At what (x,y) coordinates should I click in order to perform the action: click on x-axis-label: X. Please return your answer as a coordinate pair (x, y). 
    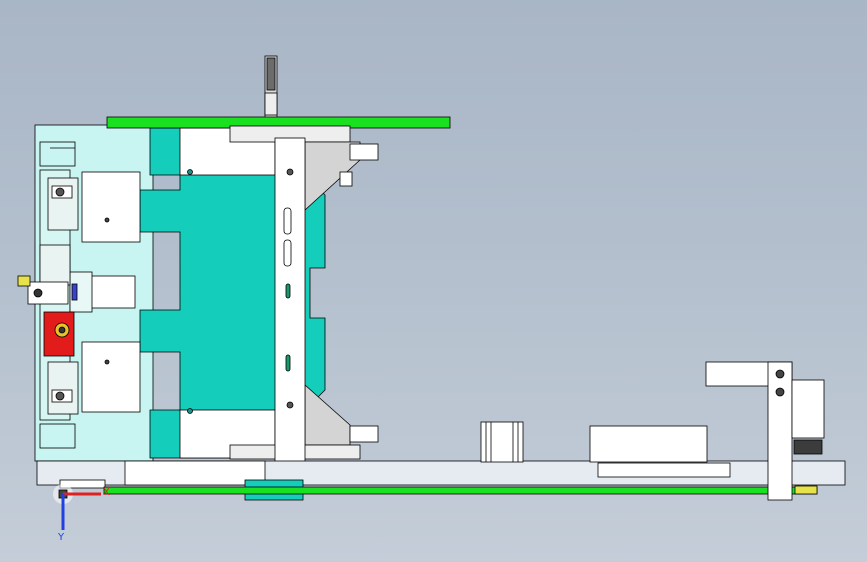
    Looking at the image, I should click on (106, 492).